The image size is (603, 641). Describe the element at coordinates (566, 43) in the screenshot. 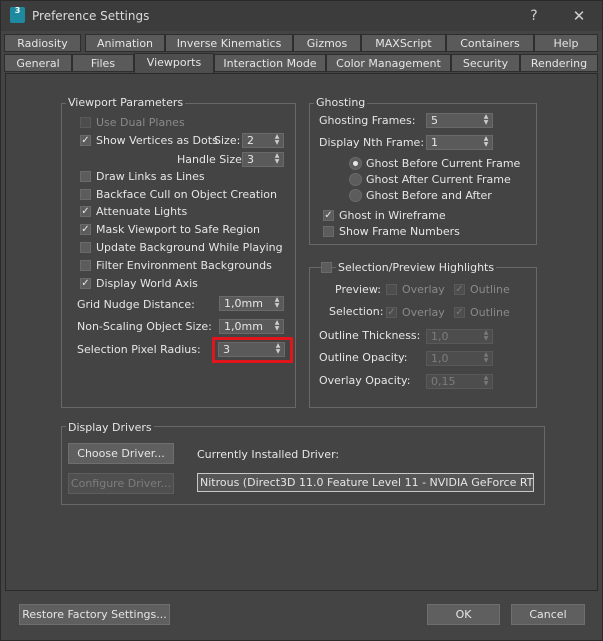

I see `tab-help: Help` at that location.